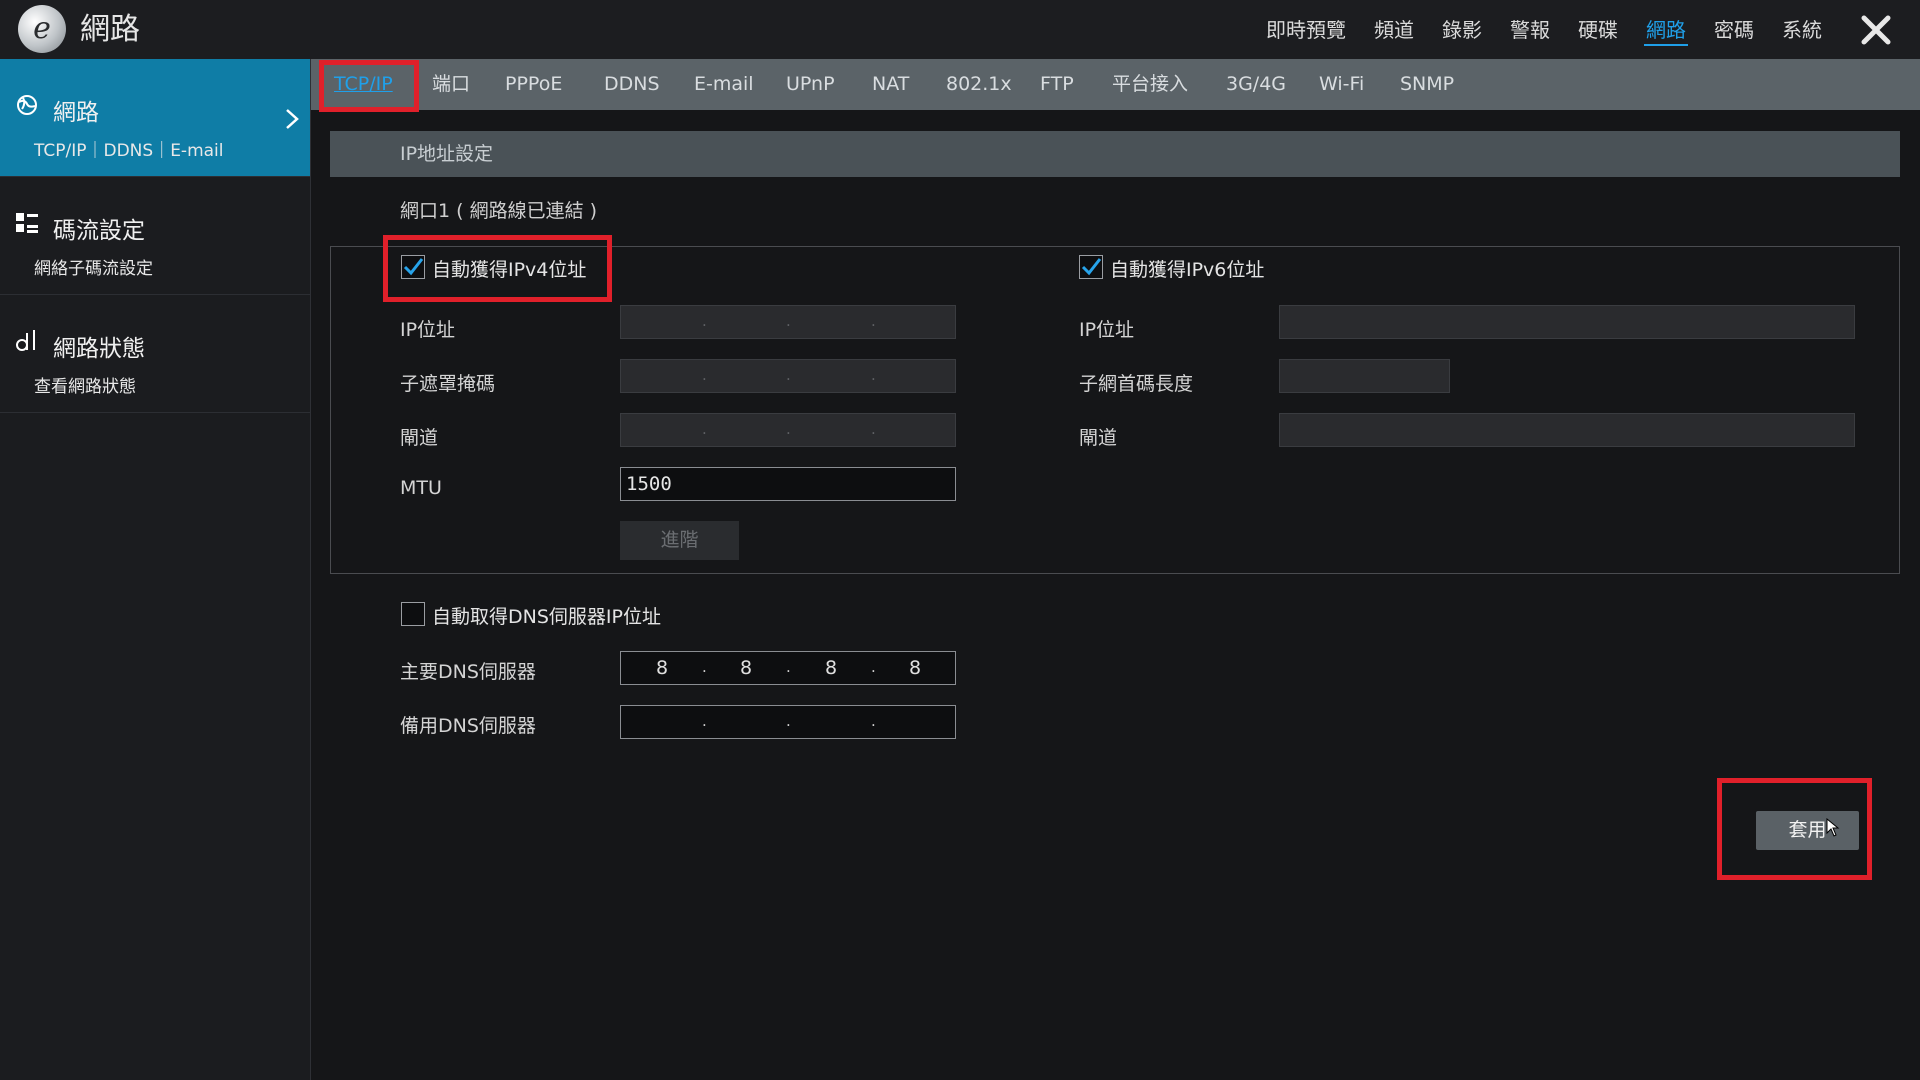 The height and width of the screenshot is (1080, 1920). I want to click on ipv6-prefix-label: 子網首碼長度, so click(1136, 384).